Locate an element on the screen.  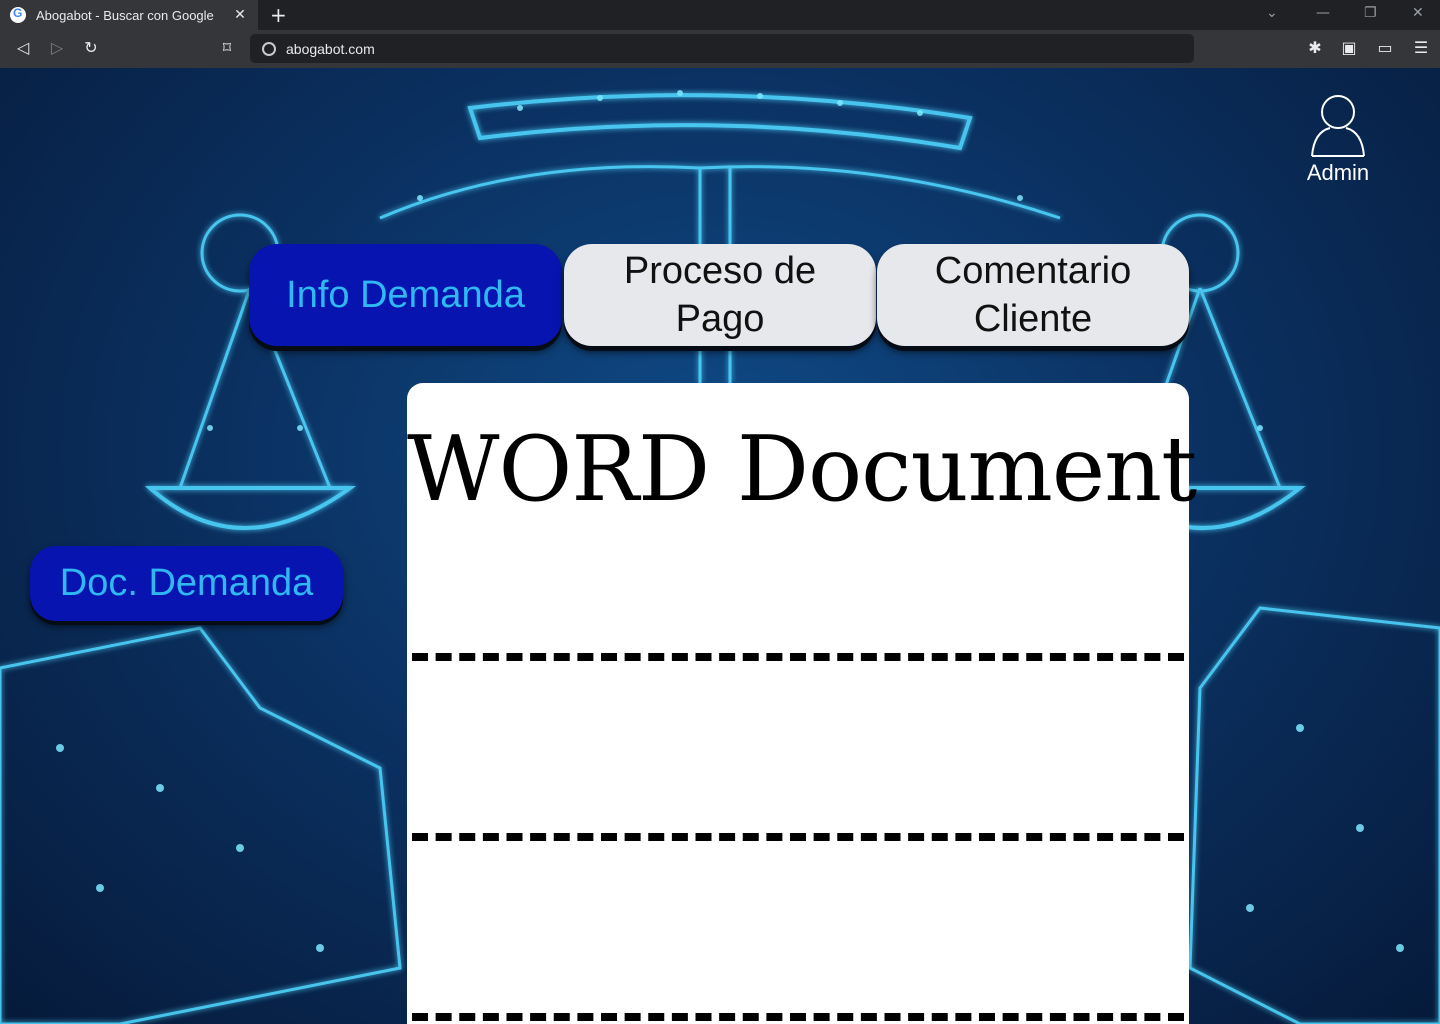
tab-search-chevron-icon: ⌄ is located at coordinates (1272, 13).